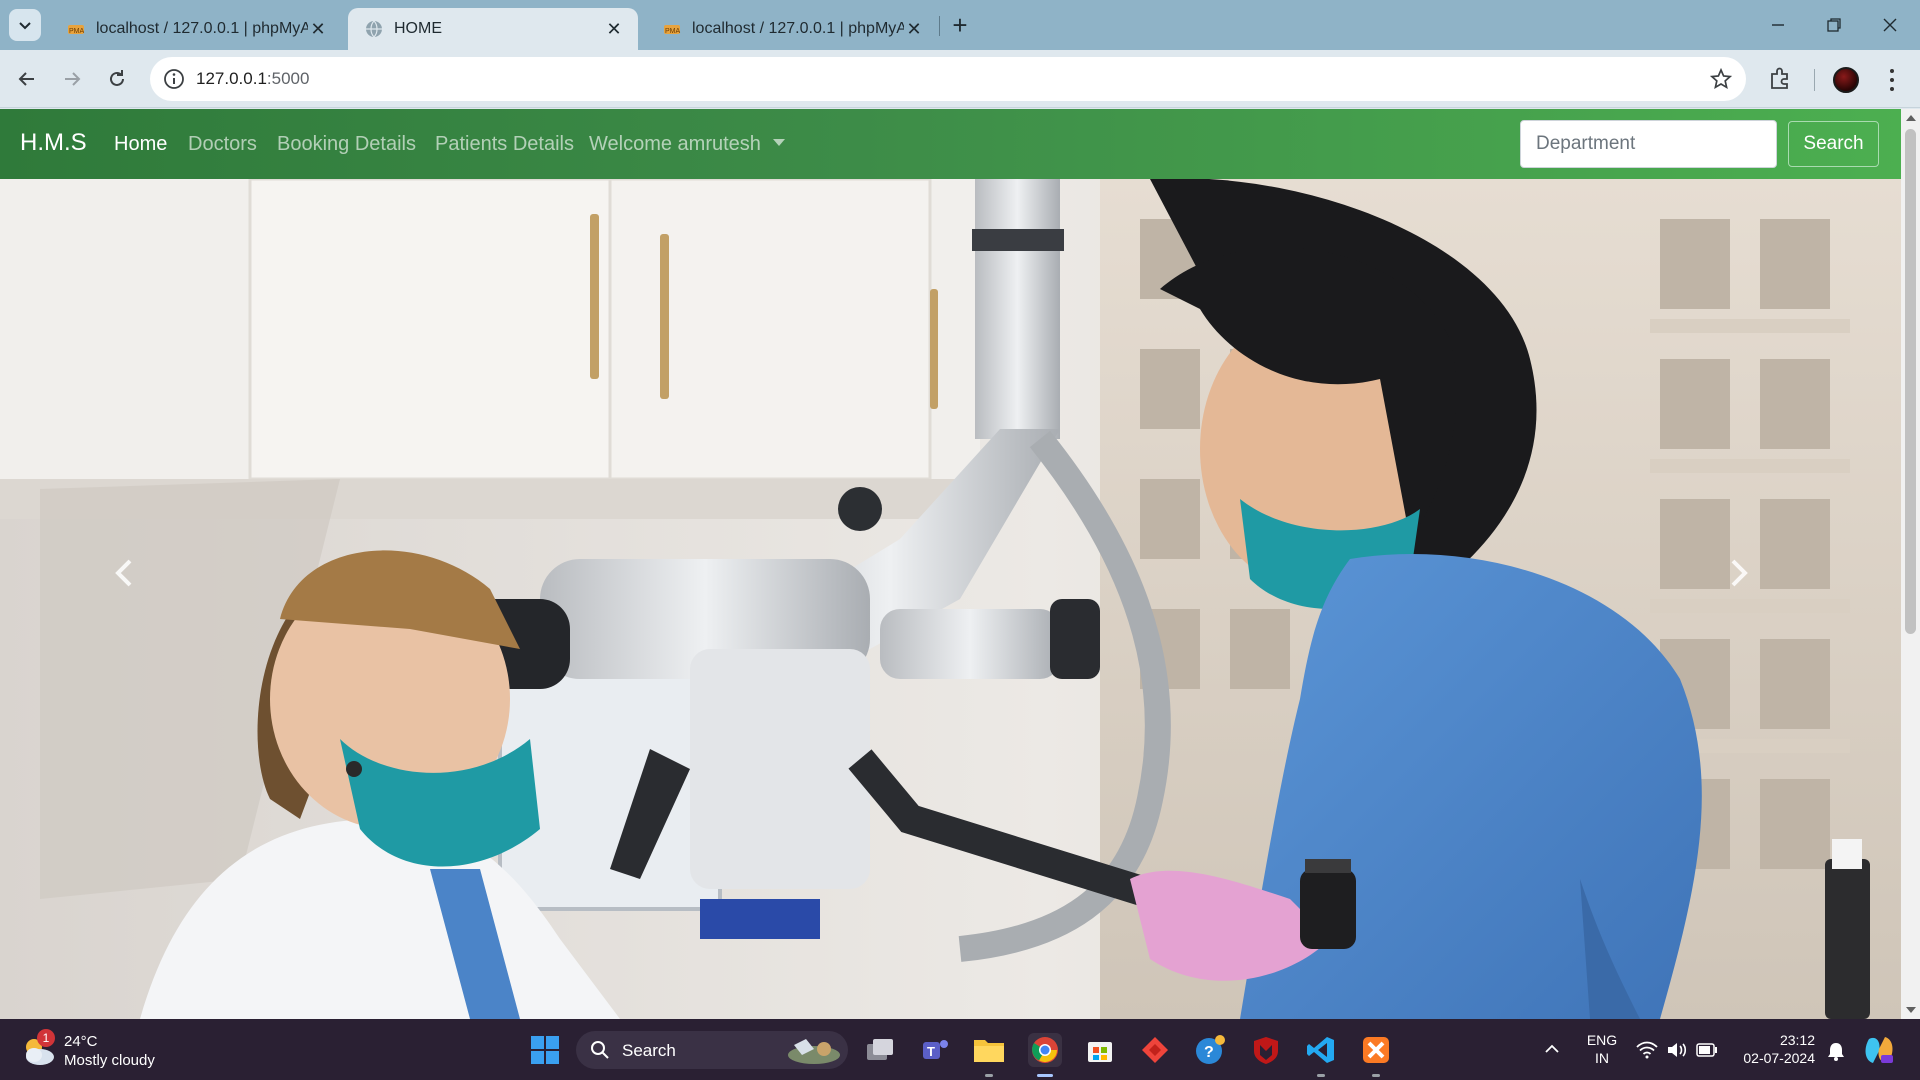 This screenshot has width=1920, height=1080. What do you see at coordinates (1797, 1040) in the screenshot?
I see `clock-time: 23:12` at bounding box center [1797, 1040].